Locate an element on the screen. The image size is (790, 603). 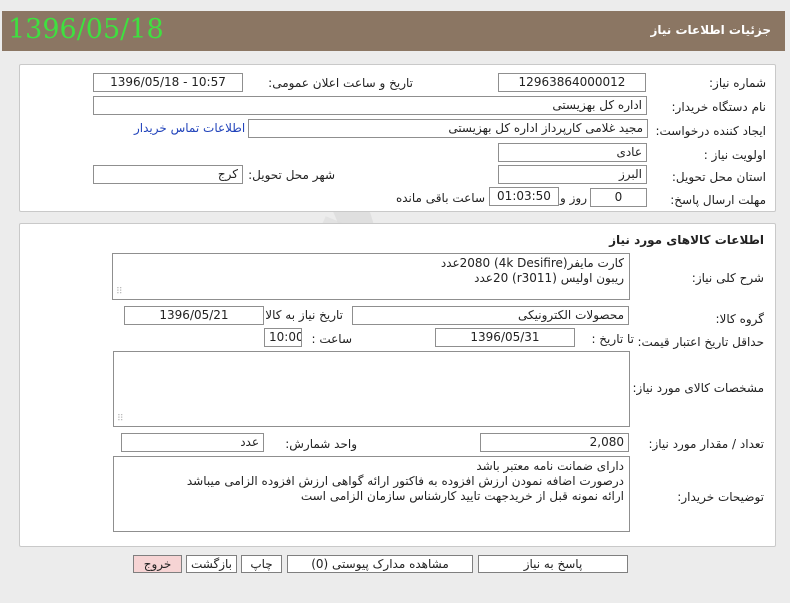
days-field: 0 is located at coordinates (618, 197).